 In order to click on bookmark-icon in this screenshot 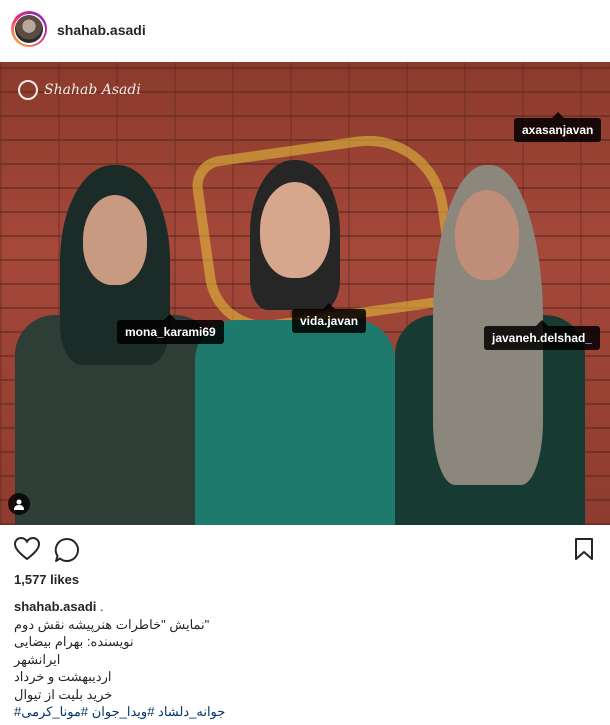, I will do `click(584, 551)`.